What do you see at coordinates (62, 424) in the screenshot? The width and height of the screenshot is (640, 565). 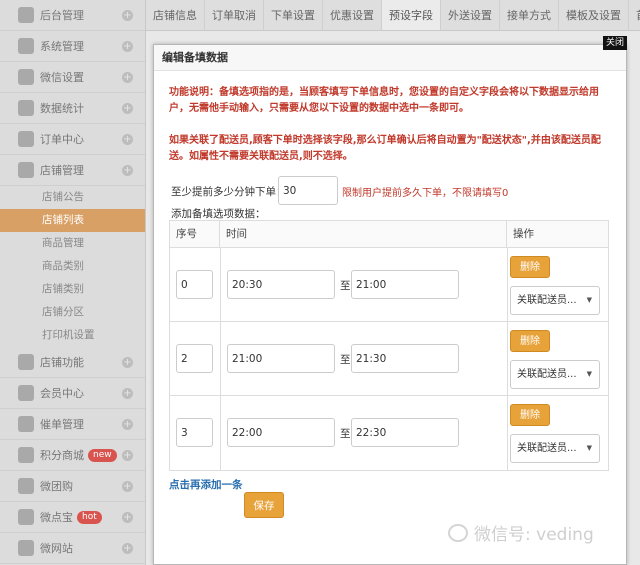 I see `sidebar-item-label: 催单管理` at bounding box center [62, 424].